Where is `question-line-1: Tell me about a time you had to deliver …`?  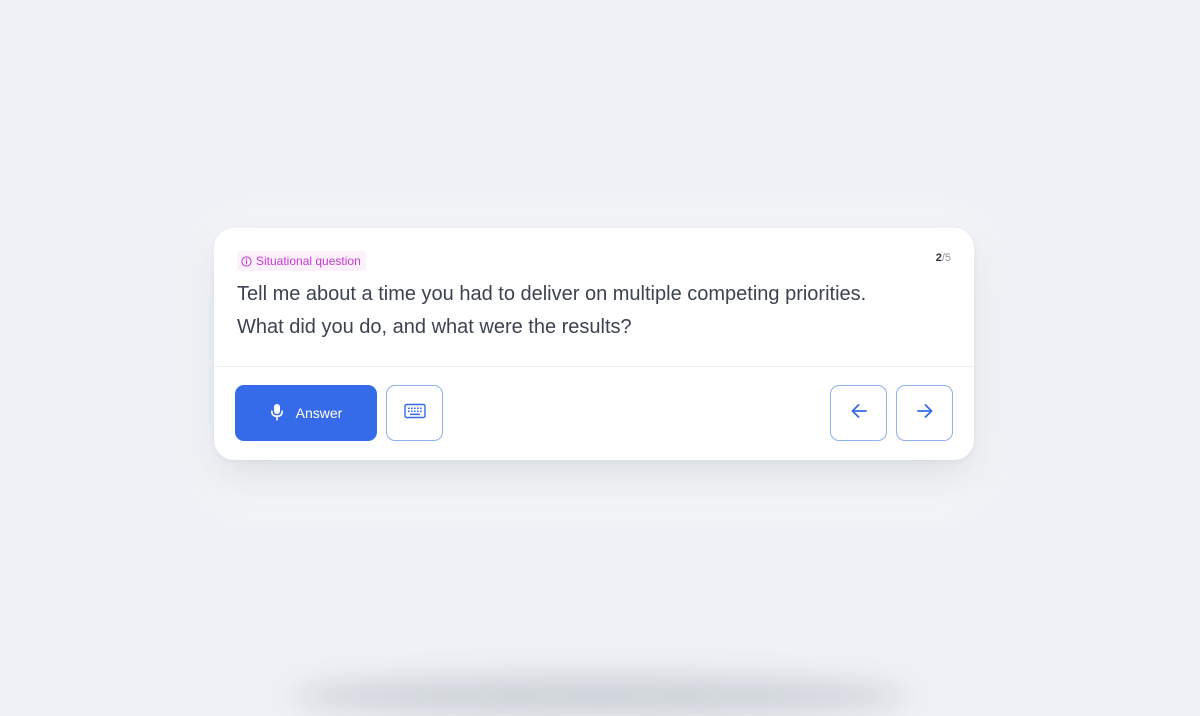
question-line-1: Tell me about a time you had to deliver … is located at coordinates (552, 294).